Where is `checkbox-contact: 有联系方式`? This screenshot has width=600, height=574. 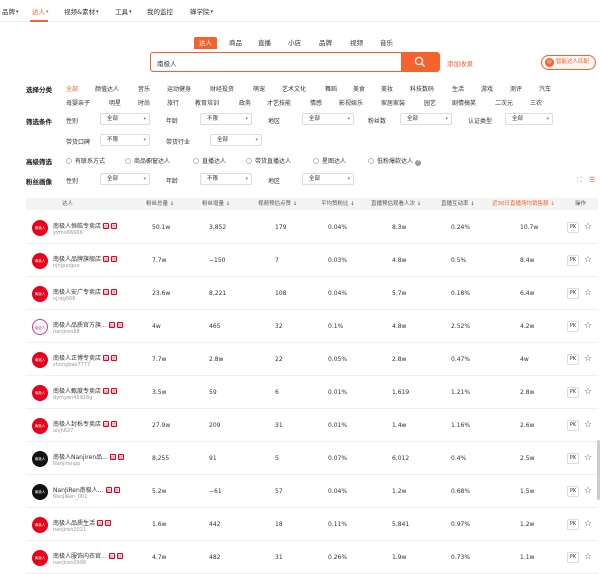
checkbox-contact: 有联系方式 is located at coordinates (85, 160).